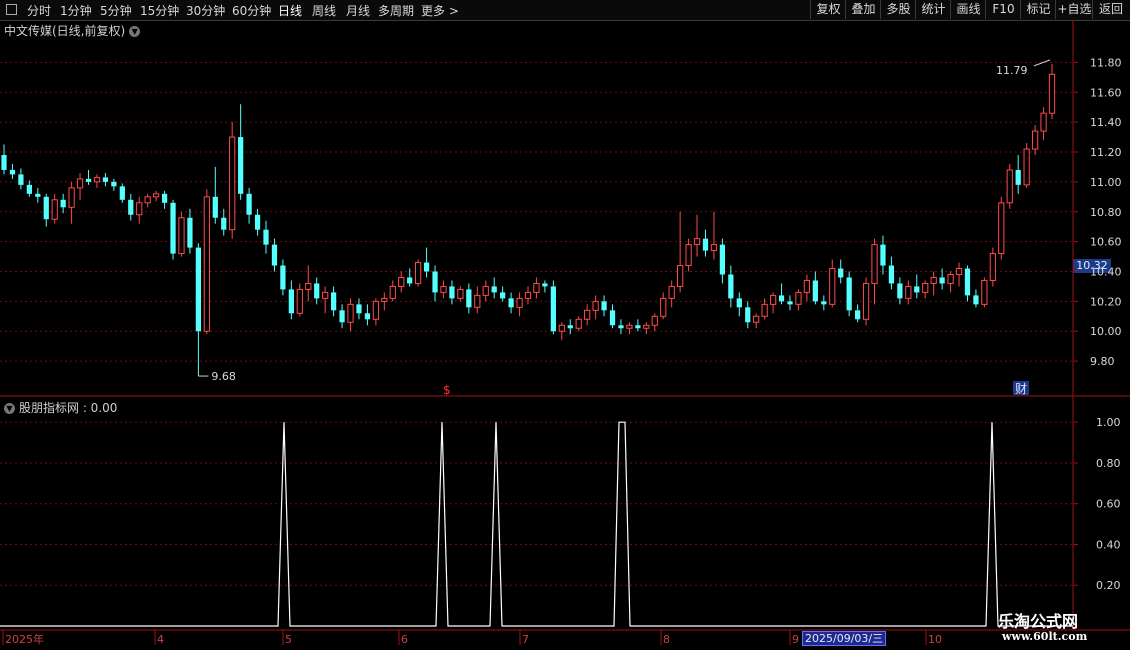  Describe the element at coordinates (223, 376) in the screenshot. I see `low-marker-label: 9.68` at that location.